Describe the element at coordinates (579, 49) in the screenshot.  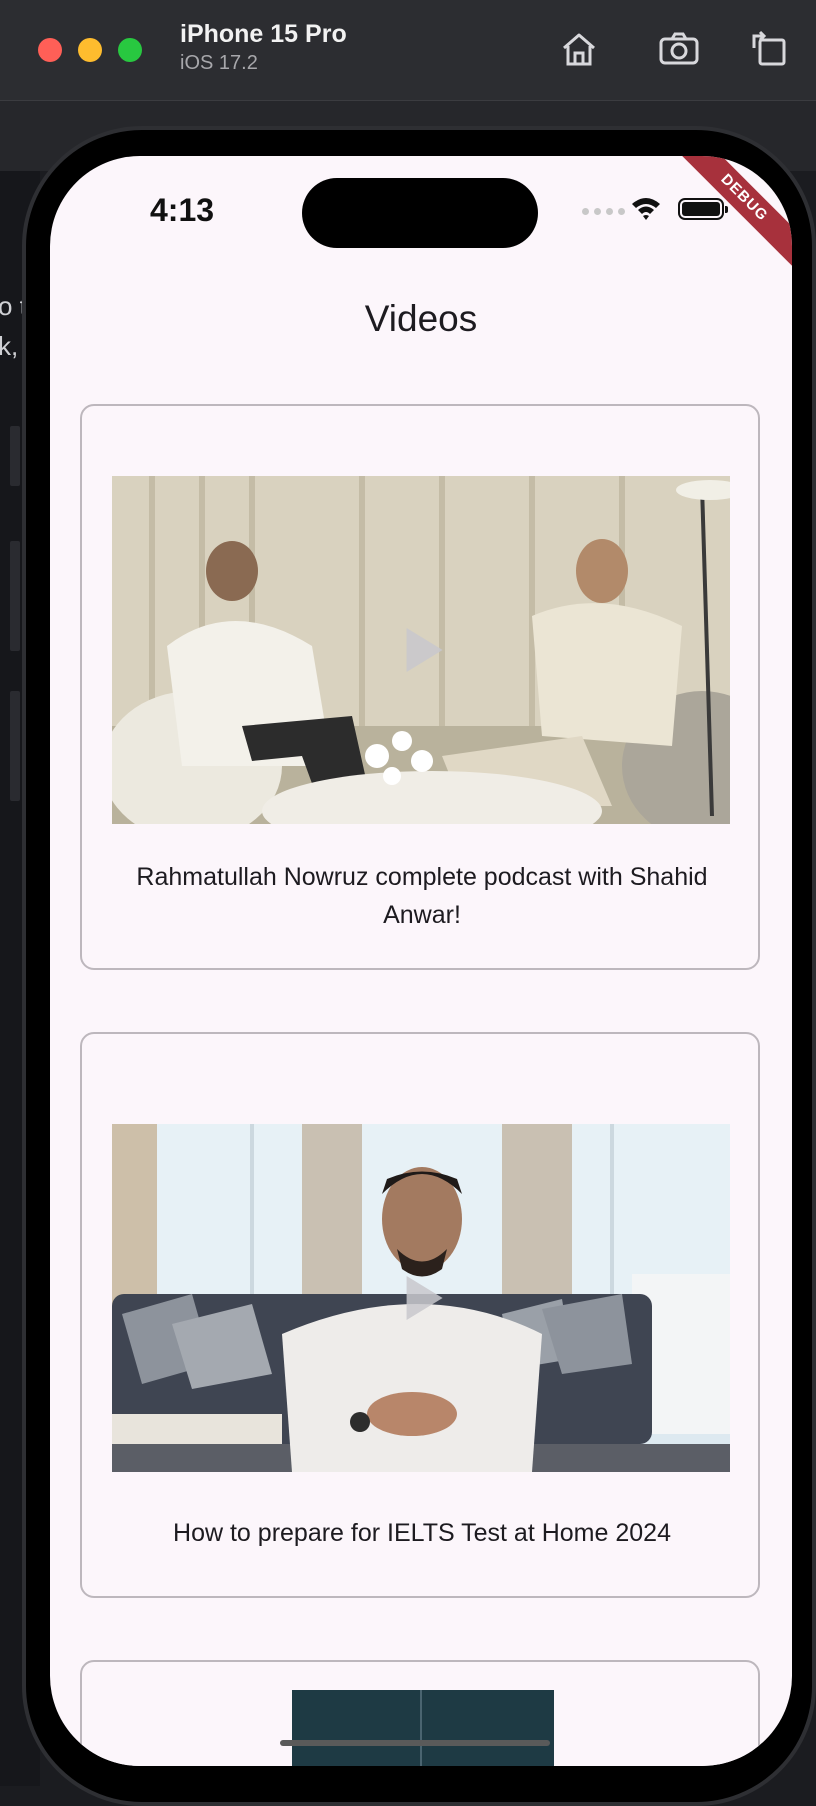
I see `home-icon` at that location.